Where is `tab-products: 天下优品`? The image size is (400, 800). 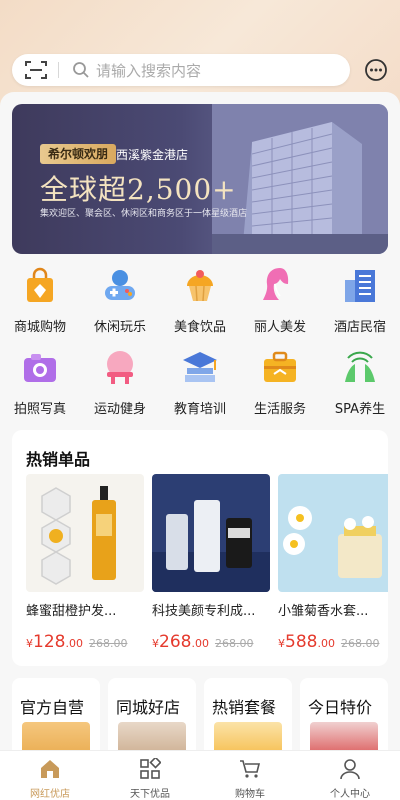
tab-products: 天下优品 is located at coordinates (150, 775).